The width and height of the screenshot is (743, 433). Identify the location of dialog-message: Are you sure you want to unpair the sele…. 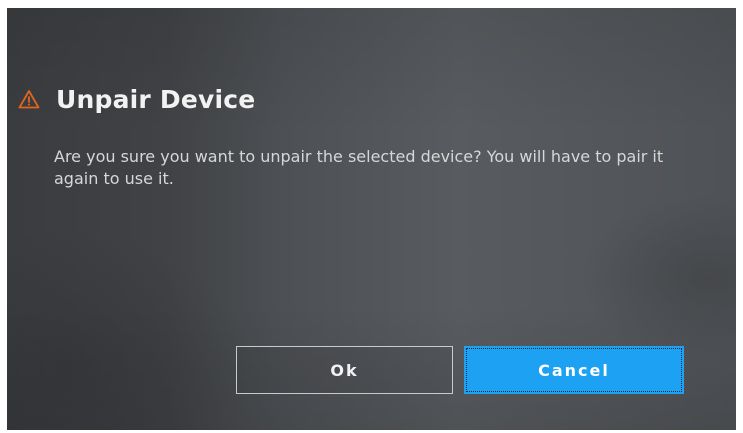
(359, 167).